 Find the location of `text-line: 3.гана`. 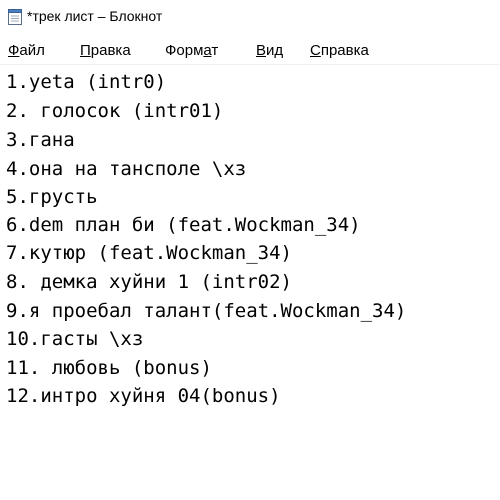

text-line: 3.гана is located at coordinates (40, 140).